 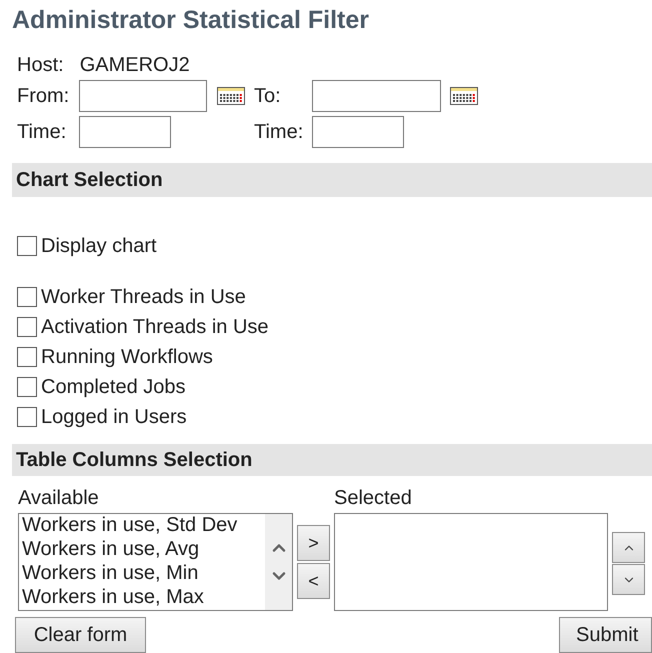 What do you see at coordinates (143, 573) in the screenshot?
I see `list-option: Workers in use, Min` at bounding box center [143, 573].